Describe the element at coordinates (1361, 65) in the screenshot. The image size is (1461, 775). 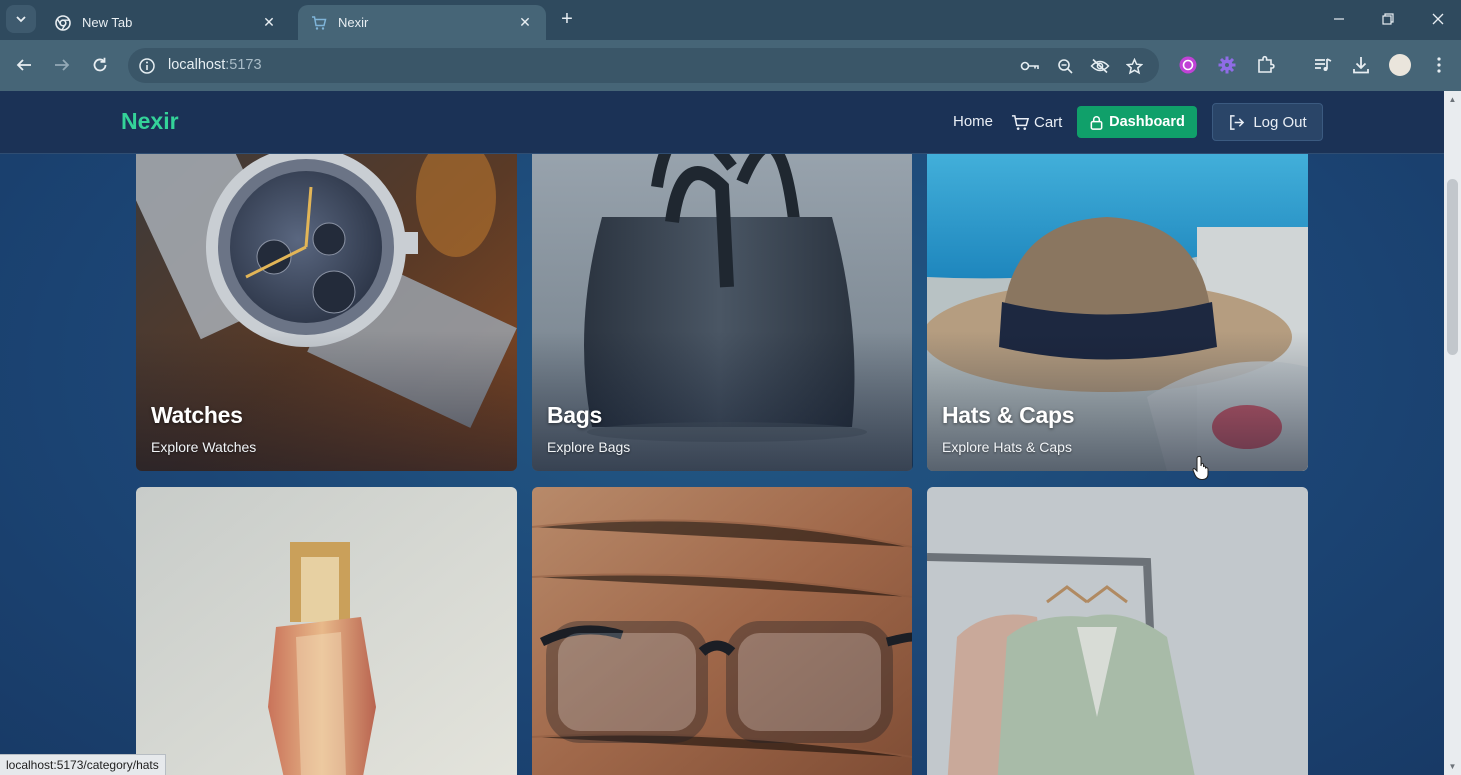
I see `download-icon` at that location.